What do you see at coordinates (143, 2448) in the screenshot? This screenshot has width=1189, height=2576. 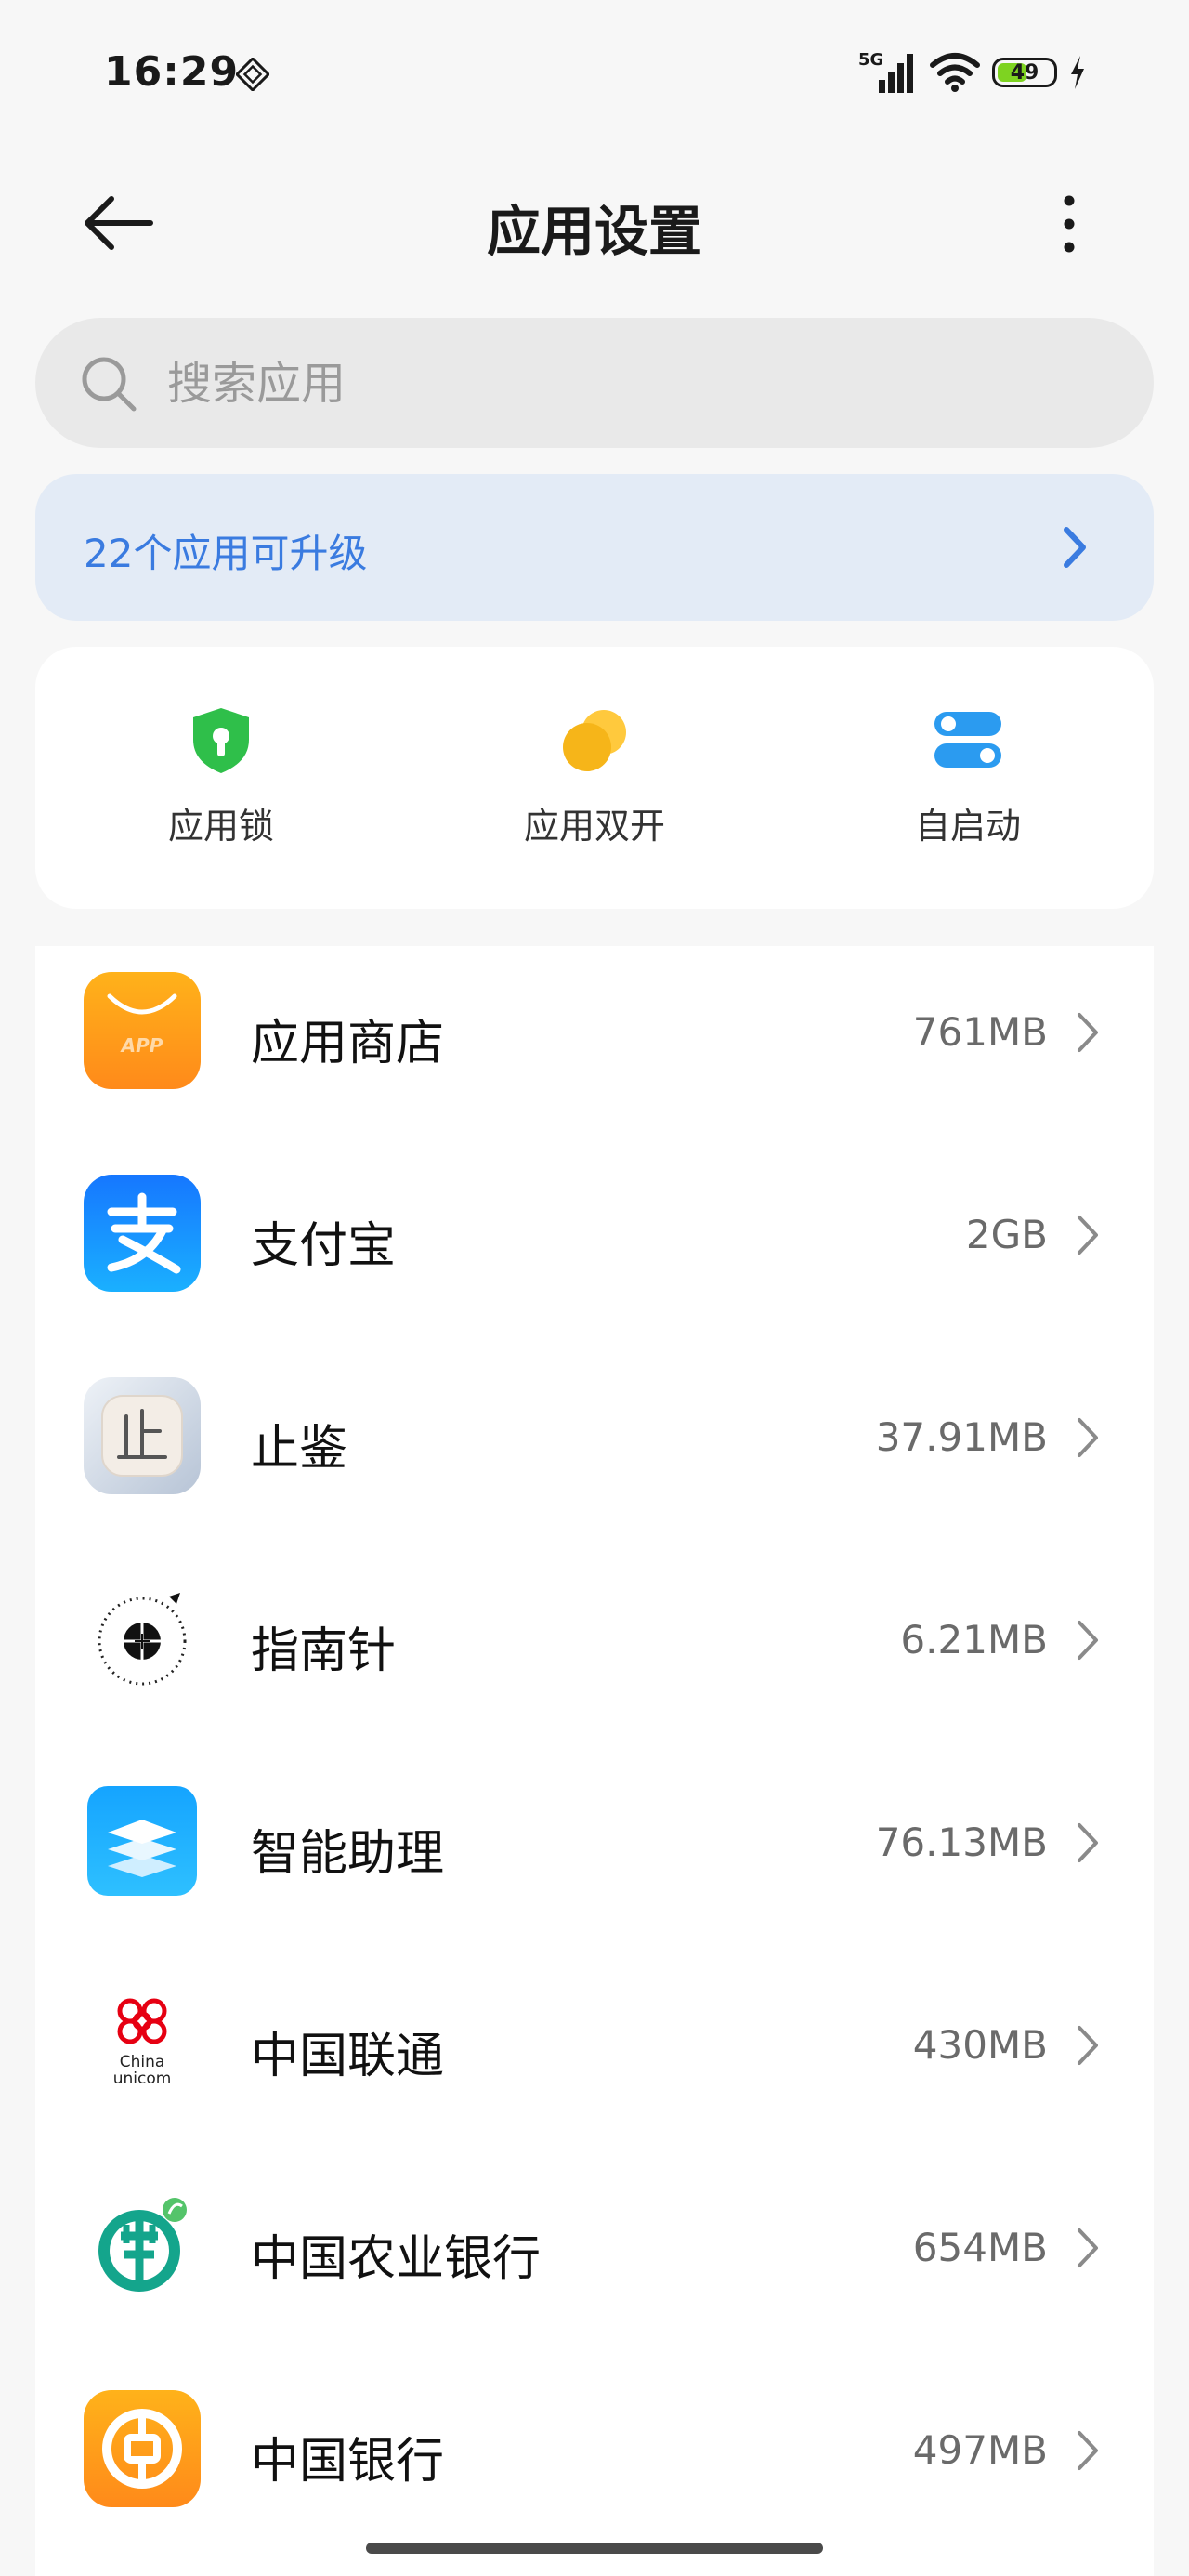 I see `boc-bank-icon` at bounding box center [143, 2448].